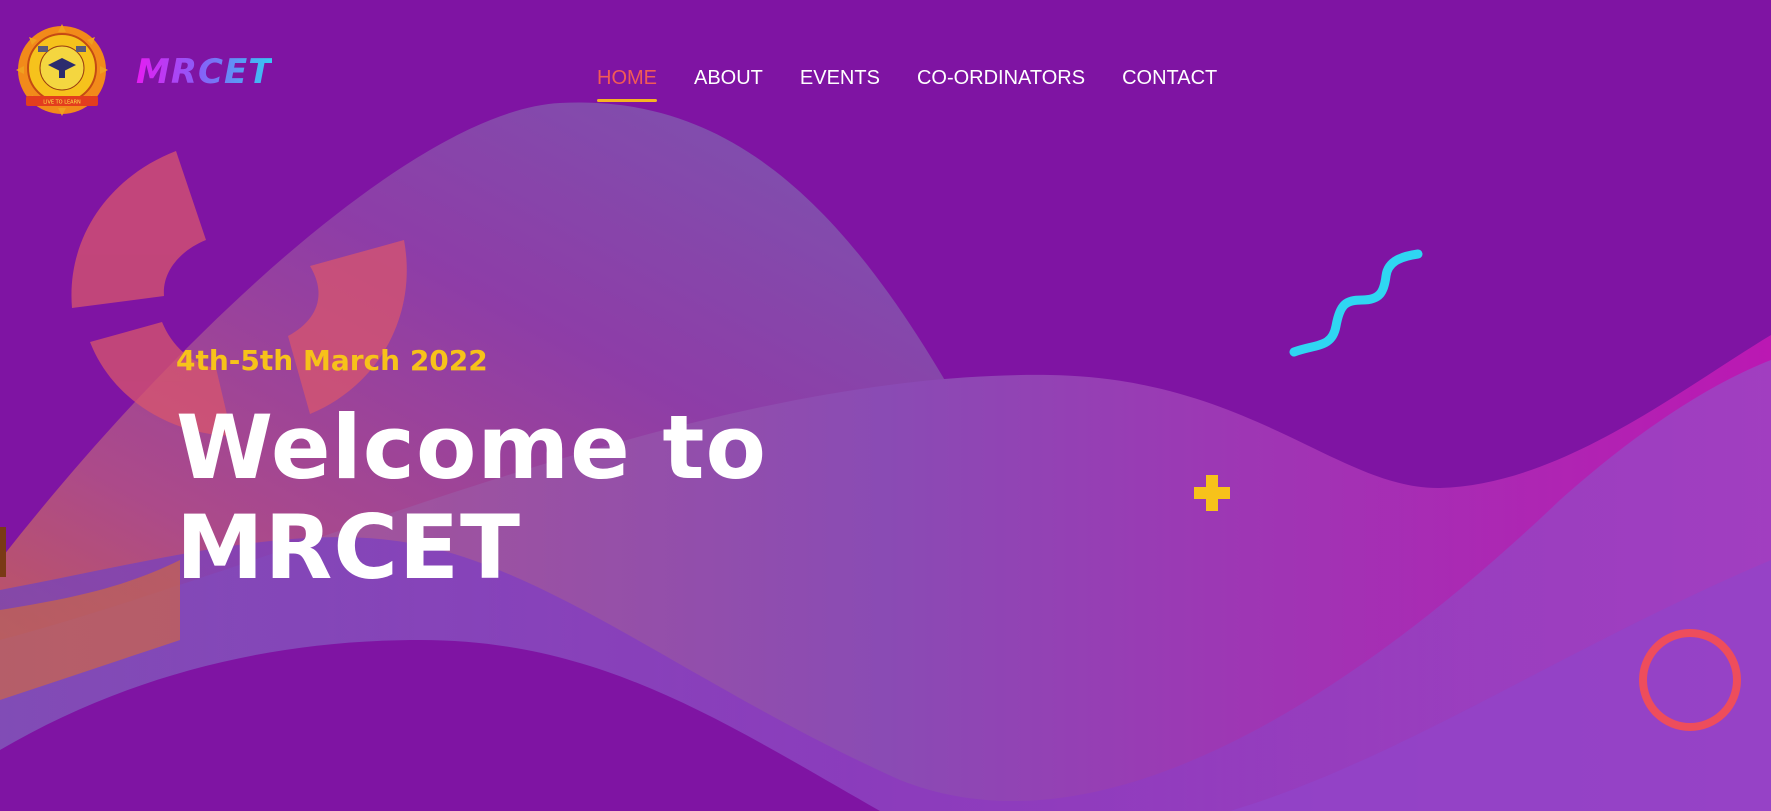 The height and width of the screenshot is (811, 1771). I want to click on hero-title: Welcome to MRCET, so click(471, 498).